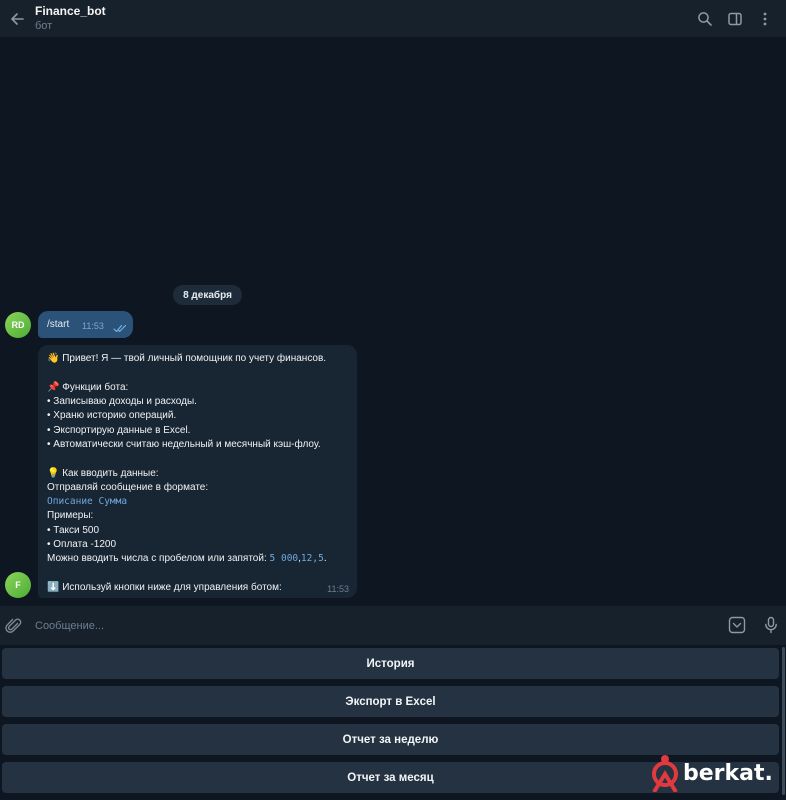 The image size is (786, 800). Describe the element at coordinates (73, 530) in the screenshot. I see `example-item: • Такси 500` at that location.